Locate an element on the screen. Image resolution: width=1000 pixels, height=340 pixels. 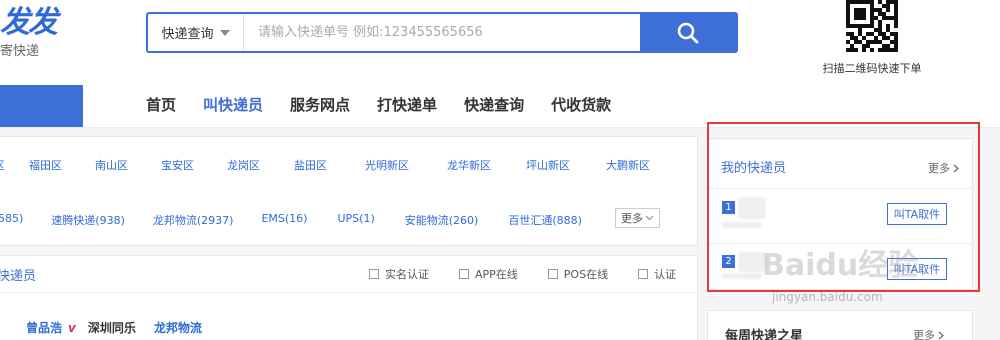
filter-checkbox: 实名认证 is located at coordinates (399, 274).